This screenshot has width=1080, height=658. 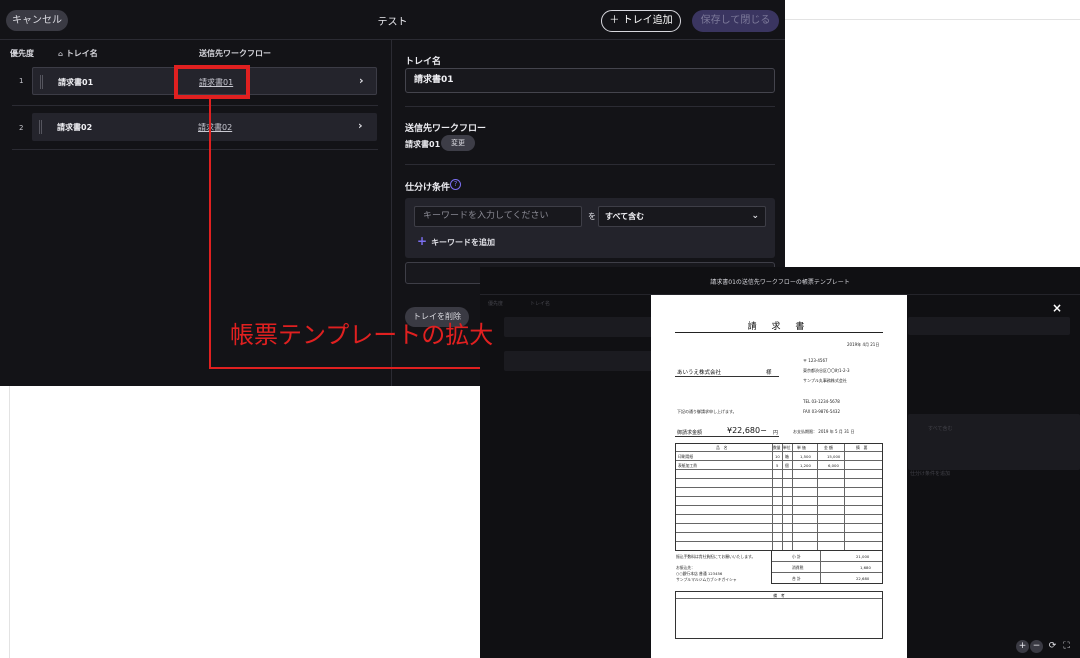 I want to click on bank-holder: サンプルマルジムカブシキガイシャ, so click(x=706, y=579).